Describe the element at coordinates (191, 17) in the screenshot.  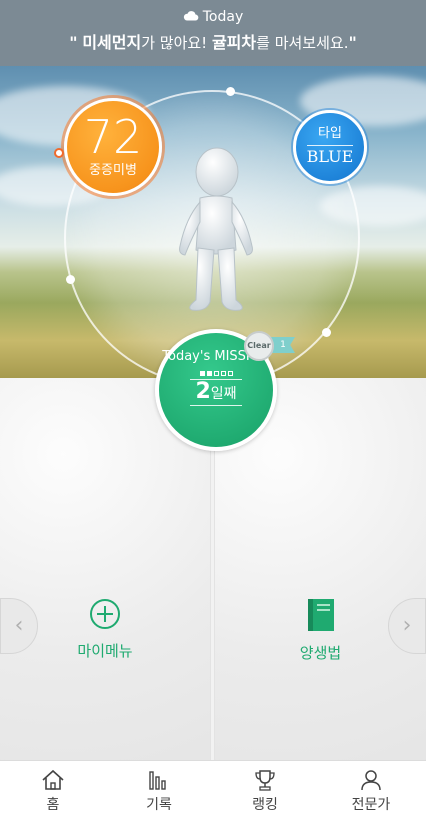
I see `cloud-icon` at that location.